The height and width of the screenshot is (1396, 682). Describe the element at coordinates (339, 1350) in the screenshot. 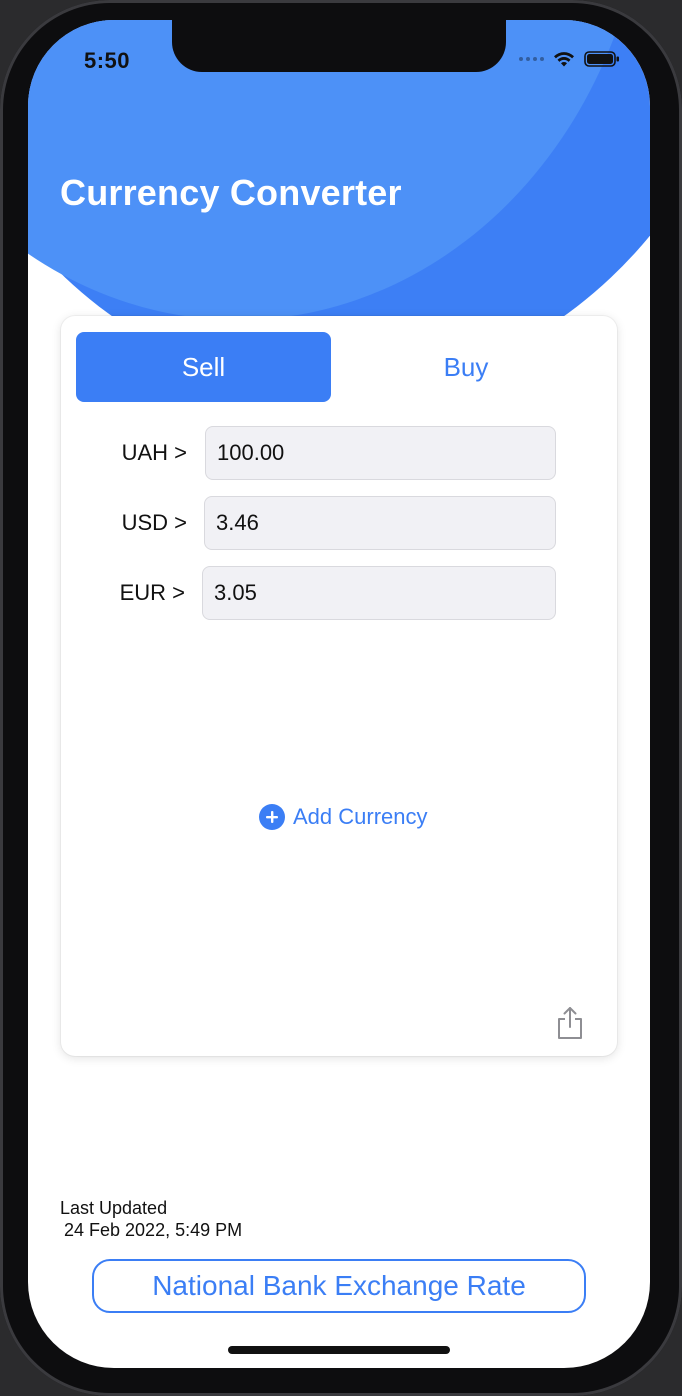

I see `home-indicator` at that location.